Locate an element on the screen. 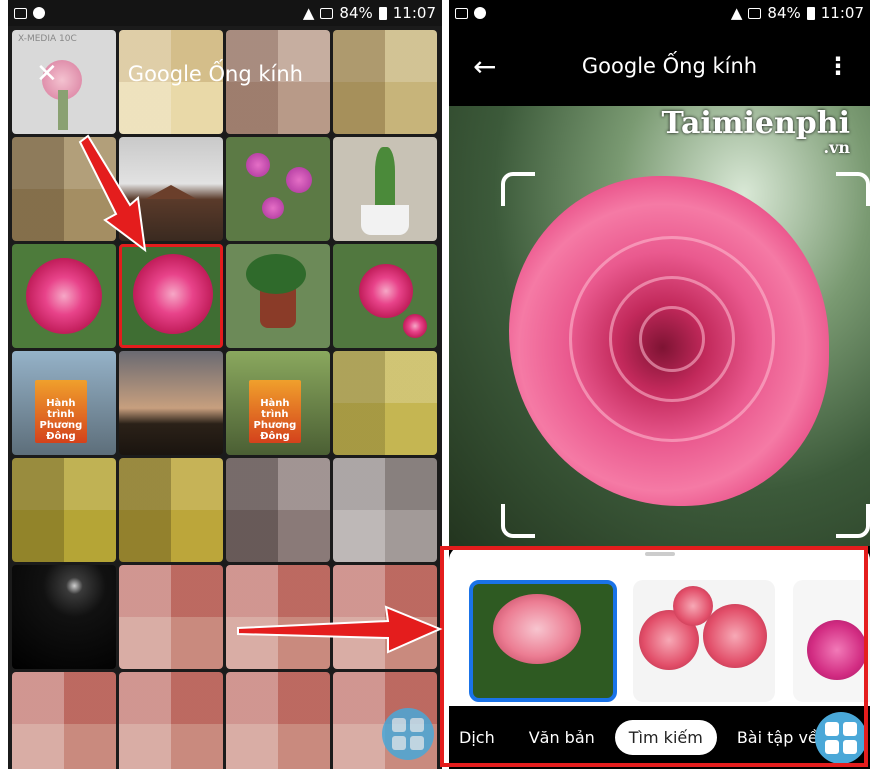 The width and height of the screenshot is (870, 769). results-sheet is located at coordinates (659, 626).